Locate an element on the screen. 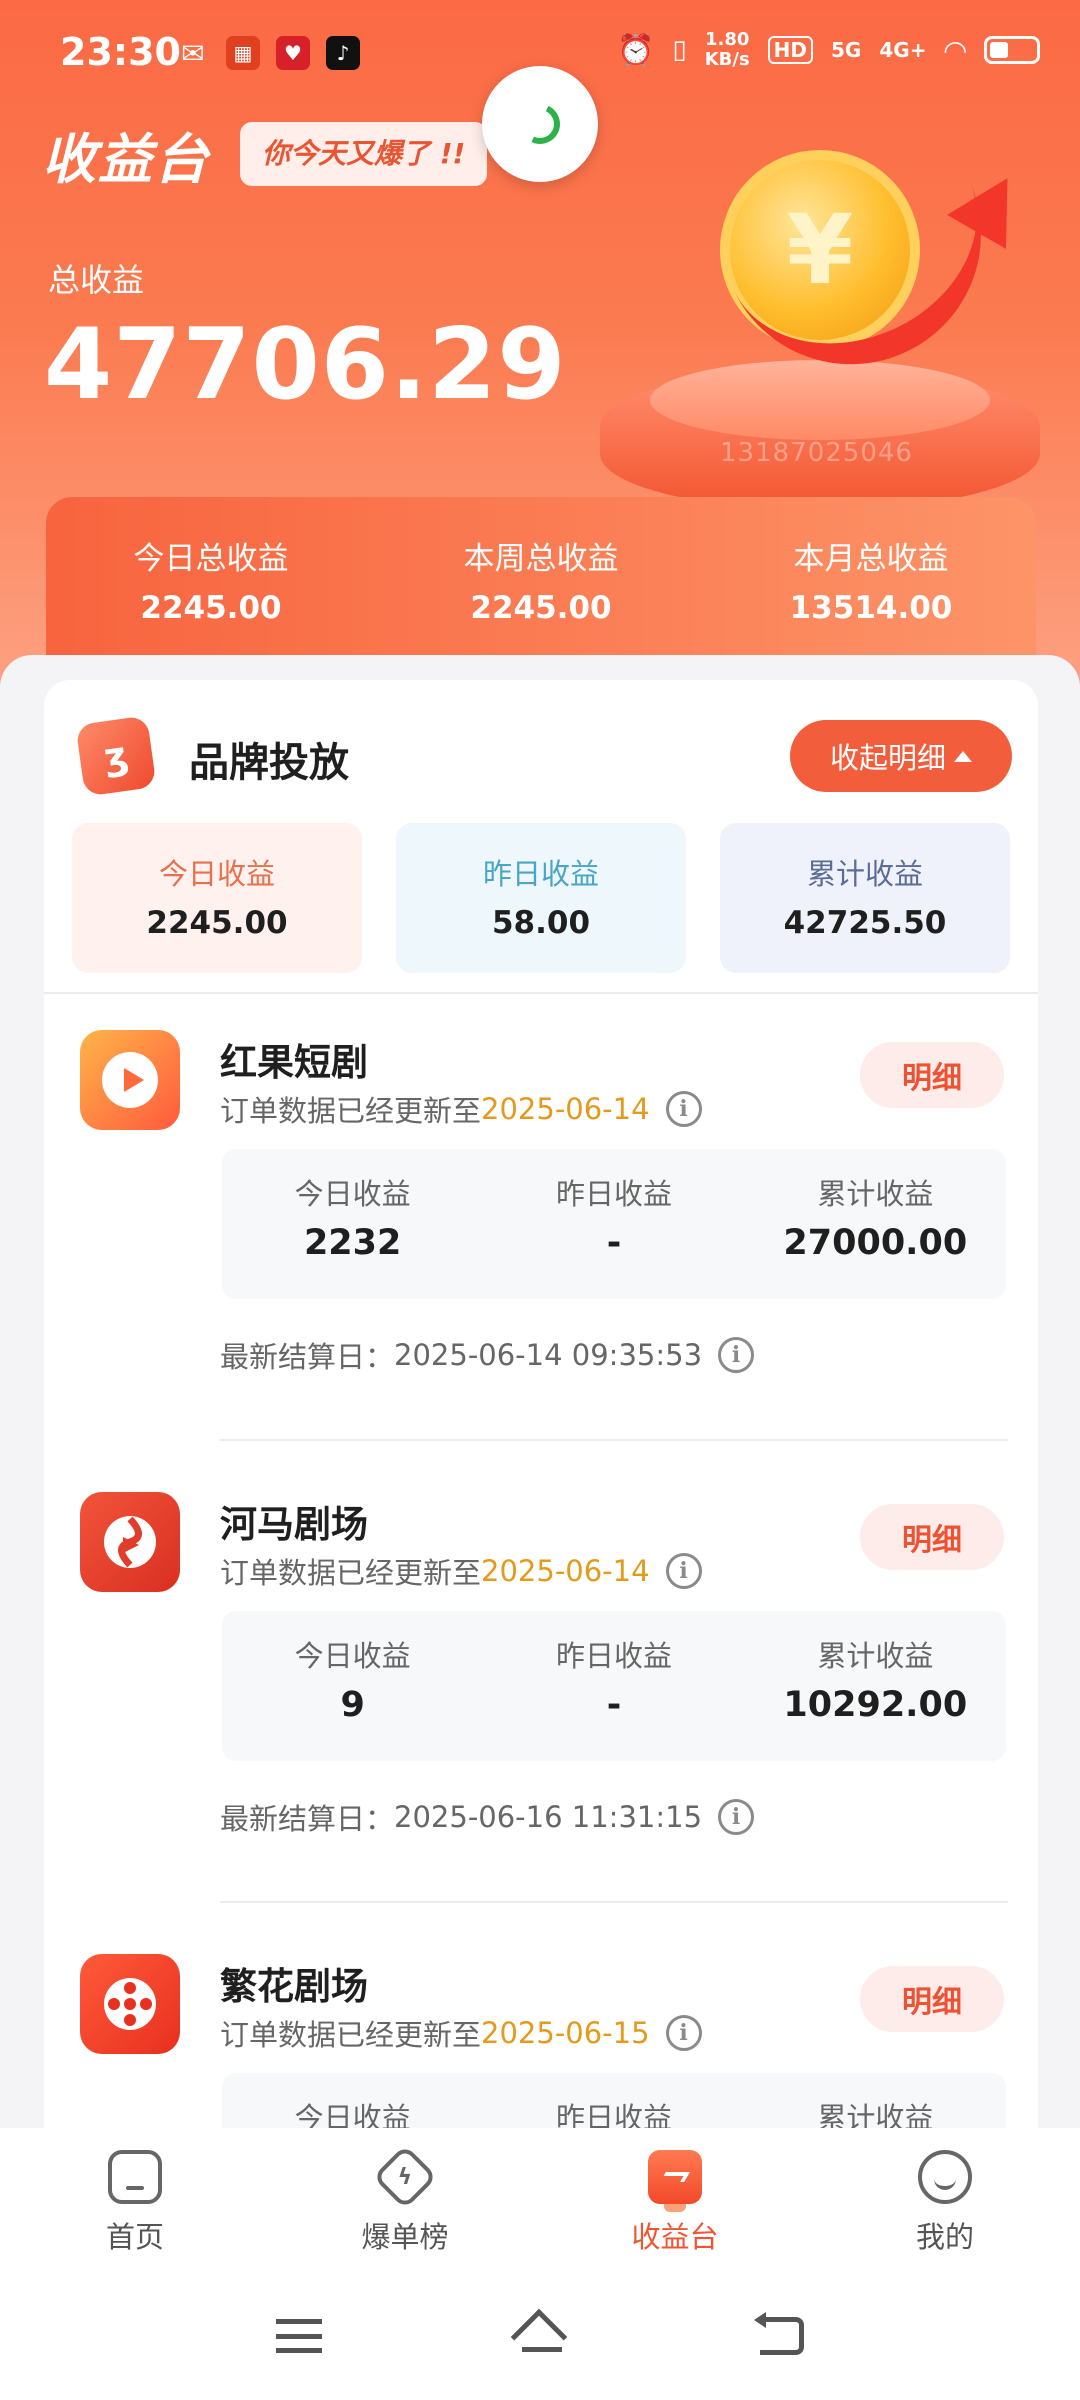 The image size is (1080, 2400). brand-section-title: 品牌投放 is located at coordinates (269, 763).